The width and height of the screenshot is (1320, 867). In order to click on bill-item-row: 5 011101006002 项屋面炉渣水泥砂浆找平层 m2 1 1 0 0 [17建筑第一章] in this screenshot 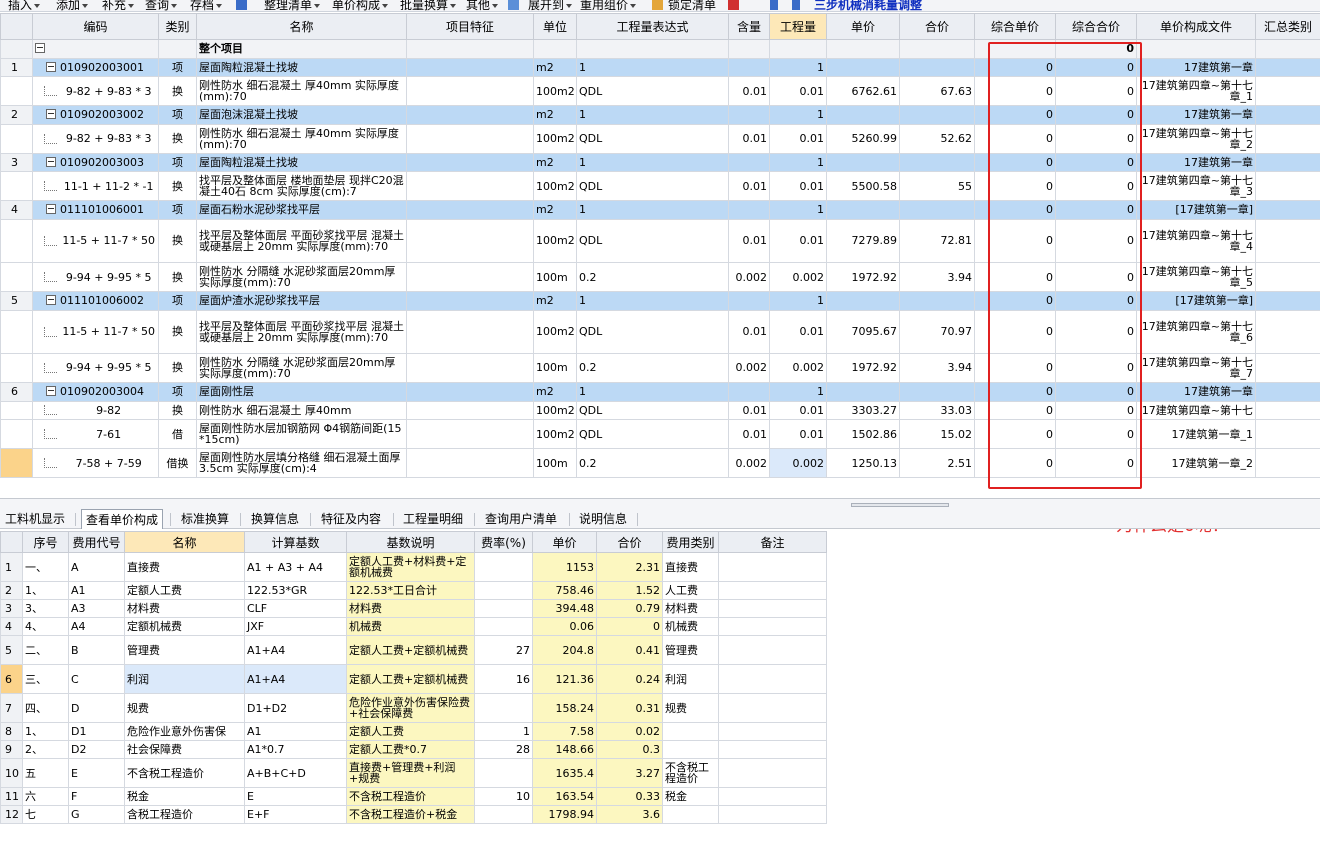, I will do `click(660, 301)`.